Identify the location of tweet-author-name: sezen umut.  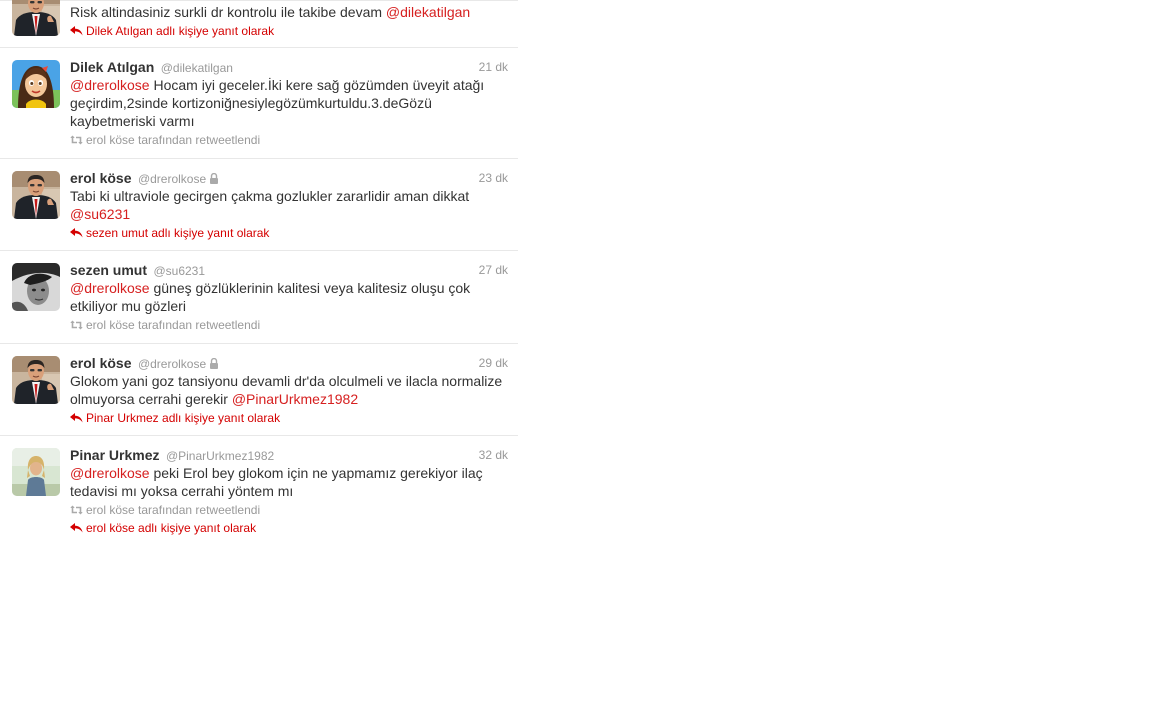
(108, 270).